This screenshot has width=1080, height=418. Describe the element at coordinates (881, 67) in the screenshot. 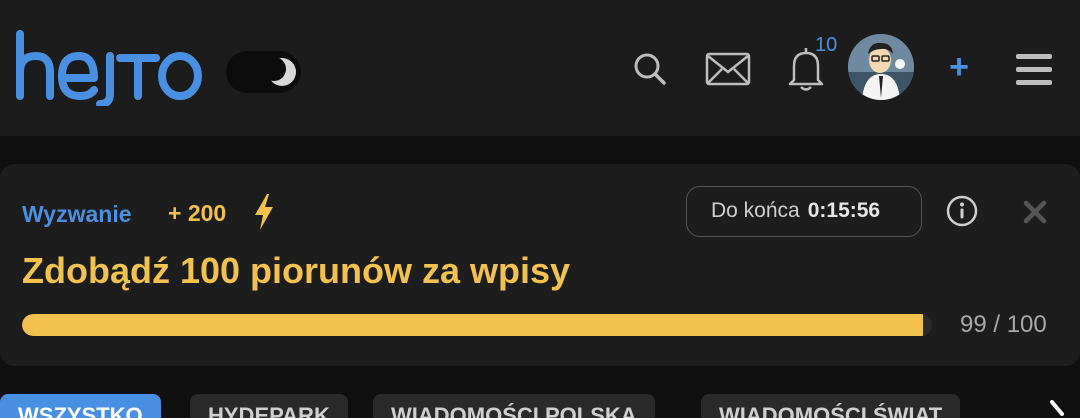

I see `avatar` at that location.